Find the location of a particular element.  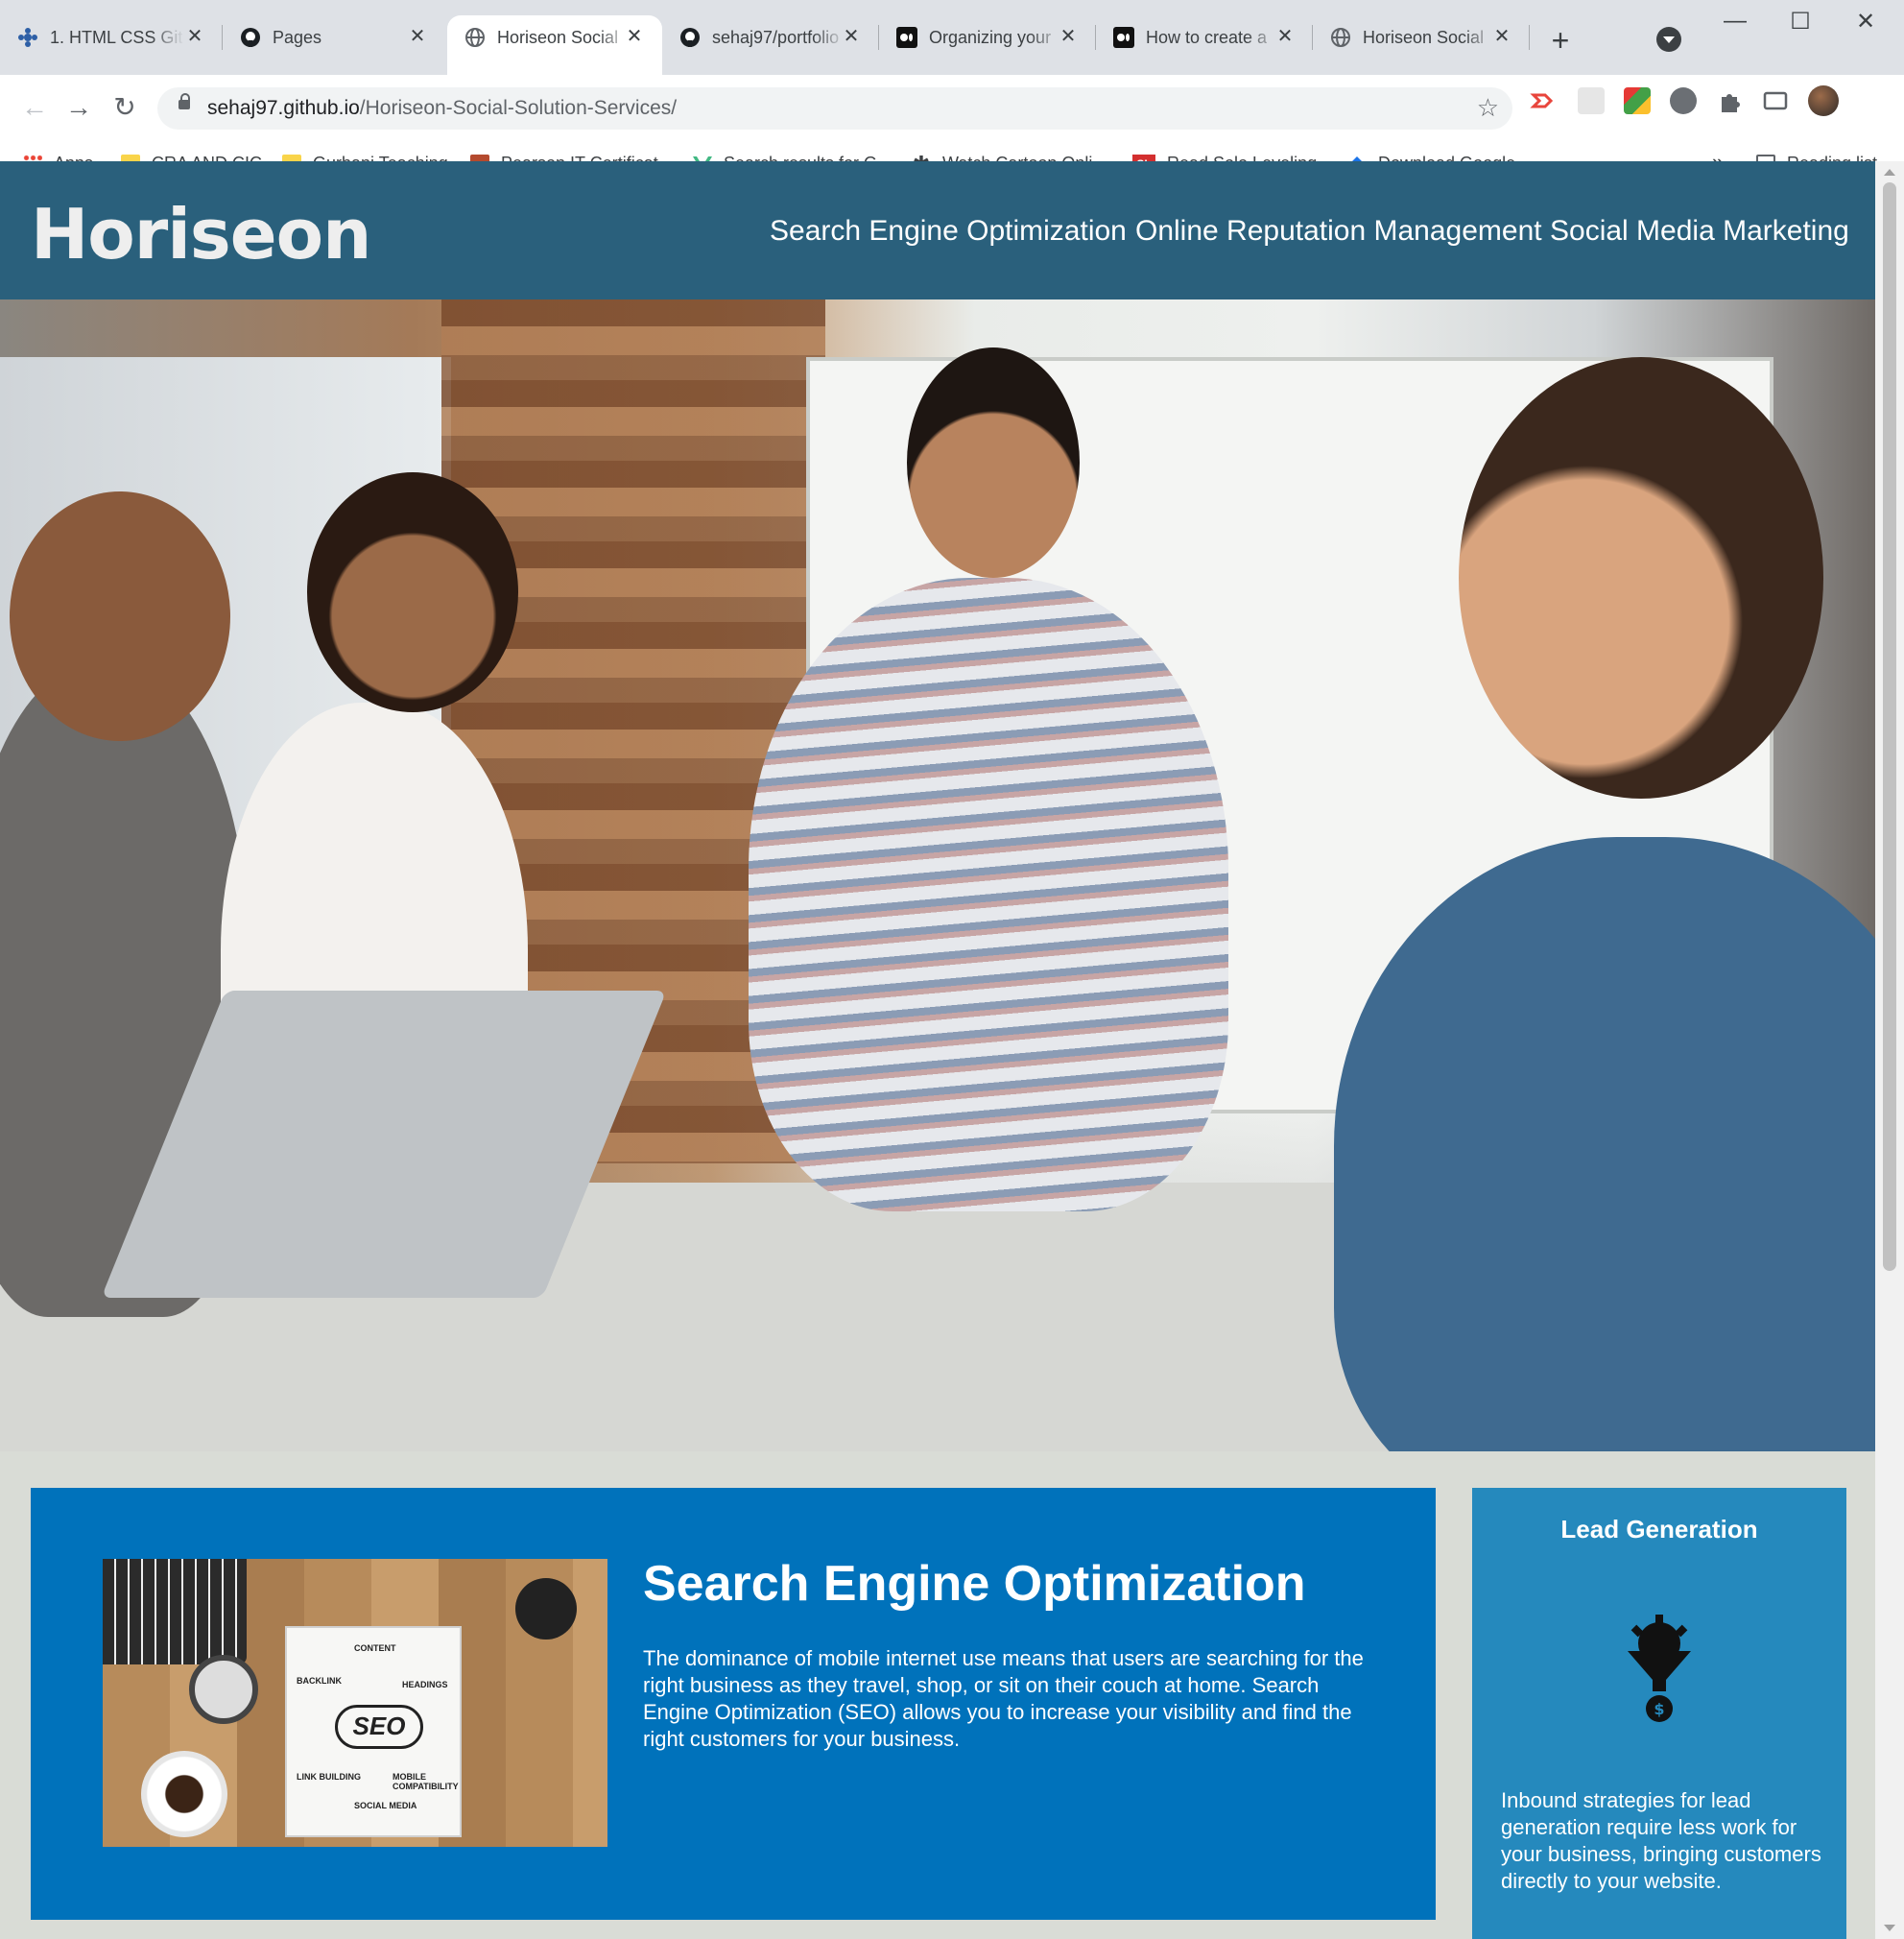

seo-image-label: HEADINGS is located at coordinates (425, 1684).